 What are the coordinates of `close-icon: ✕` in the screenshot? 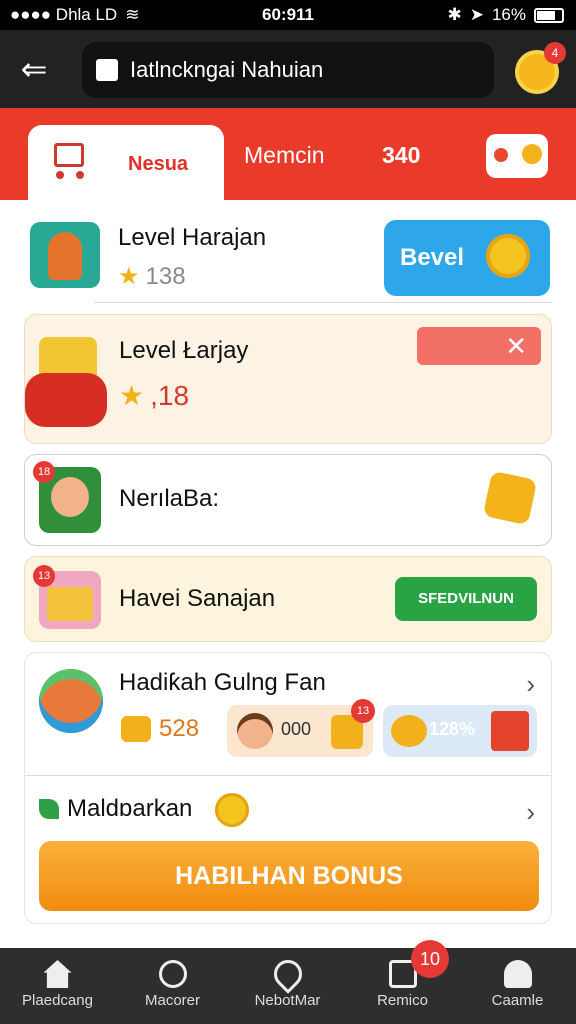 It's located at (516, 346).